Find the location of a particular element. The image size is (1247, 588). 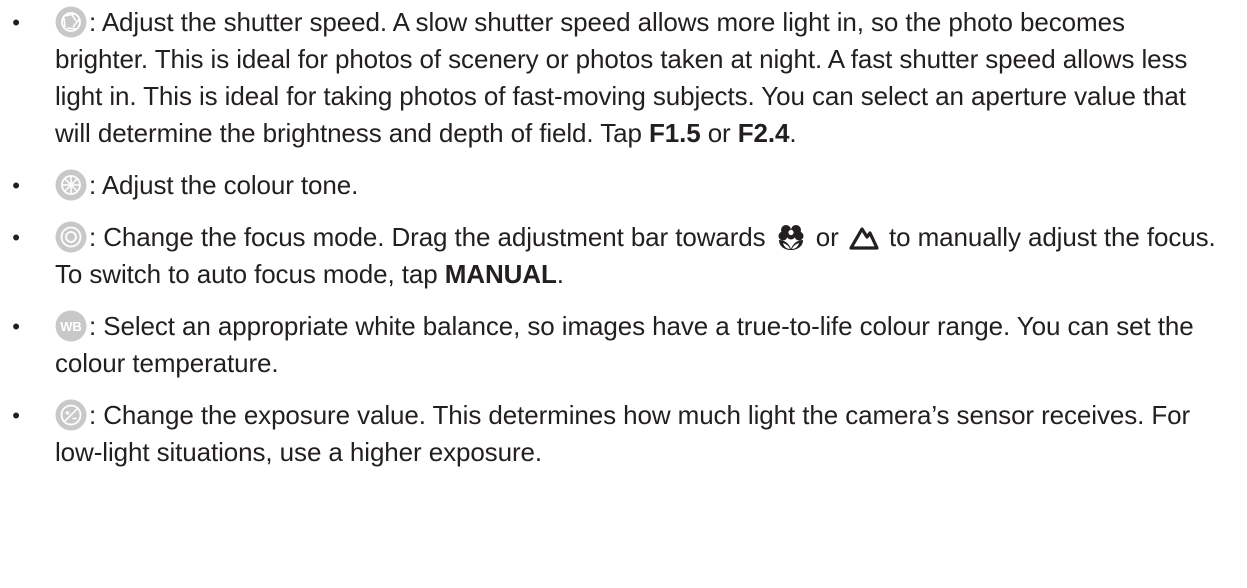

item-text: : Adjust the colour tone. is located at coordinates (224, 185).